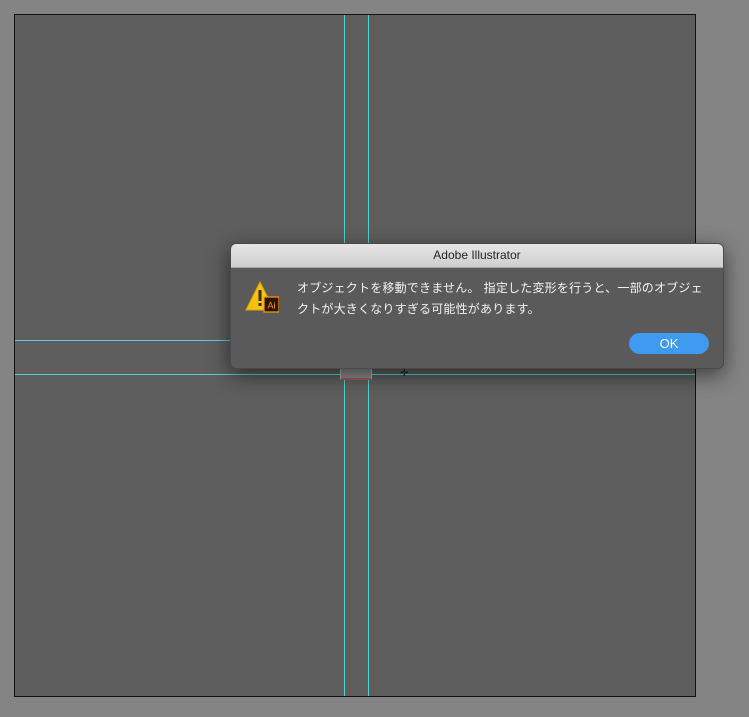 The width and height of the screenshot is (749, 717). I want to click on app-badge-label: Ai, so click(271, 306).